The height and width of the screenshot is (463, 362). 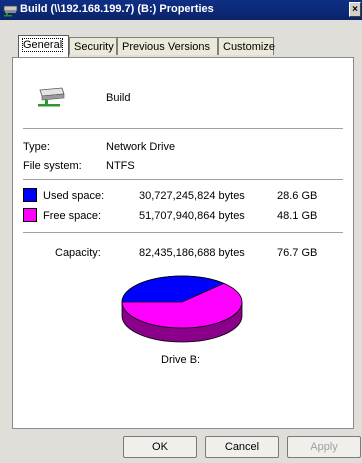 What do you see at coordinates (192, 253) in the screenshot?
I see `capacity-bytes: 82,435,186,688 bytes` at bounding box center [192, 253].